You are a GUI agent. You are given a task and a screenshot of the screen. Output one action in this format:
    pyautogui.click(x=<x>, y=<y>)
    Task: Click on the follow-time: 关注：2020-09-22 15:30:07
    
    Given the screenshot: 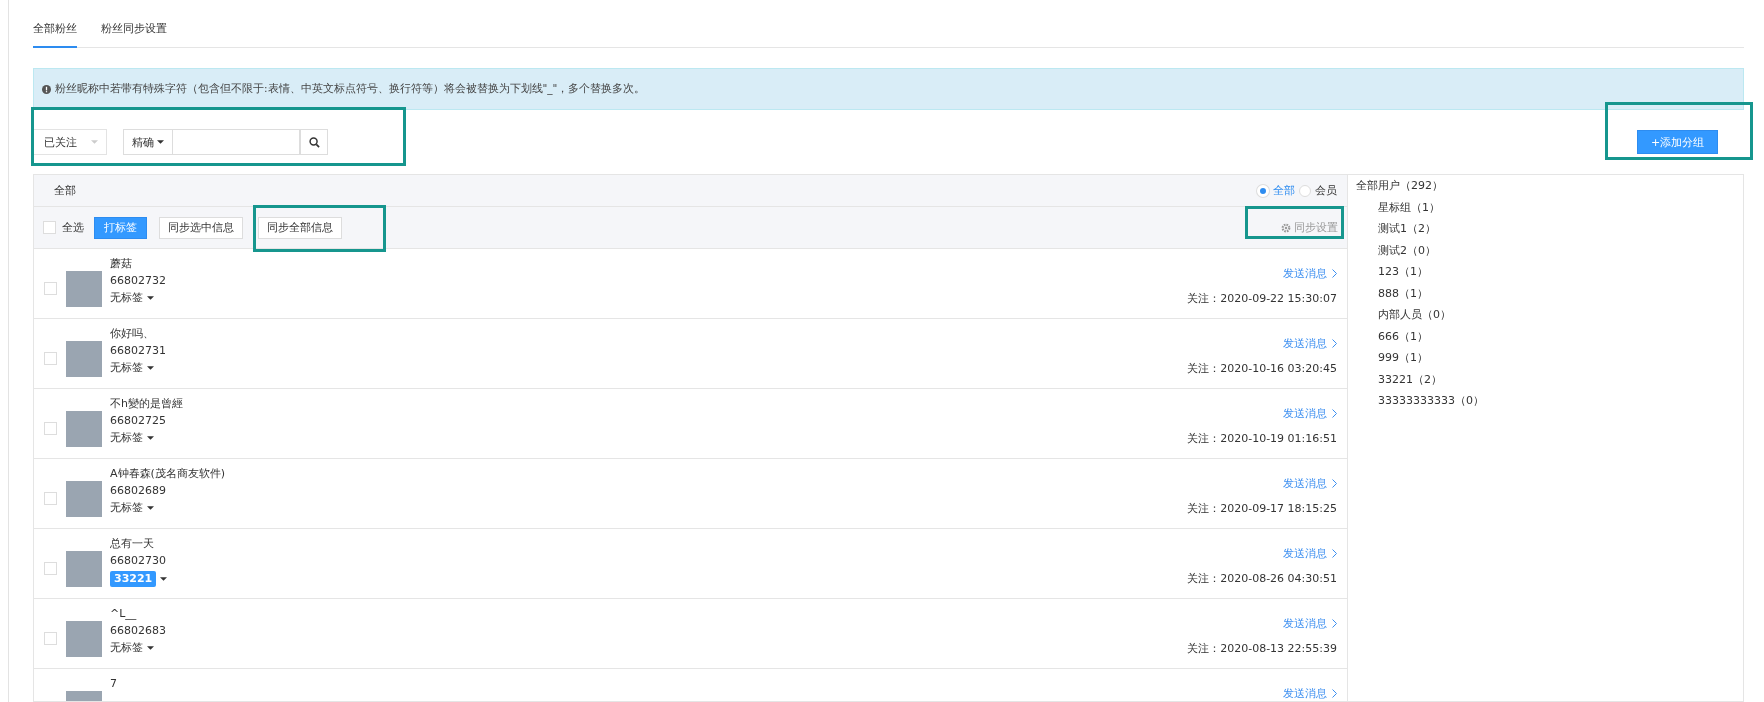 What is the action you would take?
    pyautogui.click(x=1262, y=298)
    